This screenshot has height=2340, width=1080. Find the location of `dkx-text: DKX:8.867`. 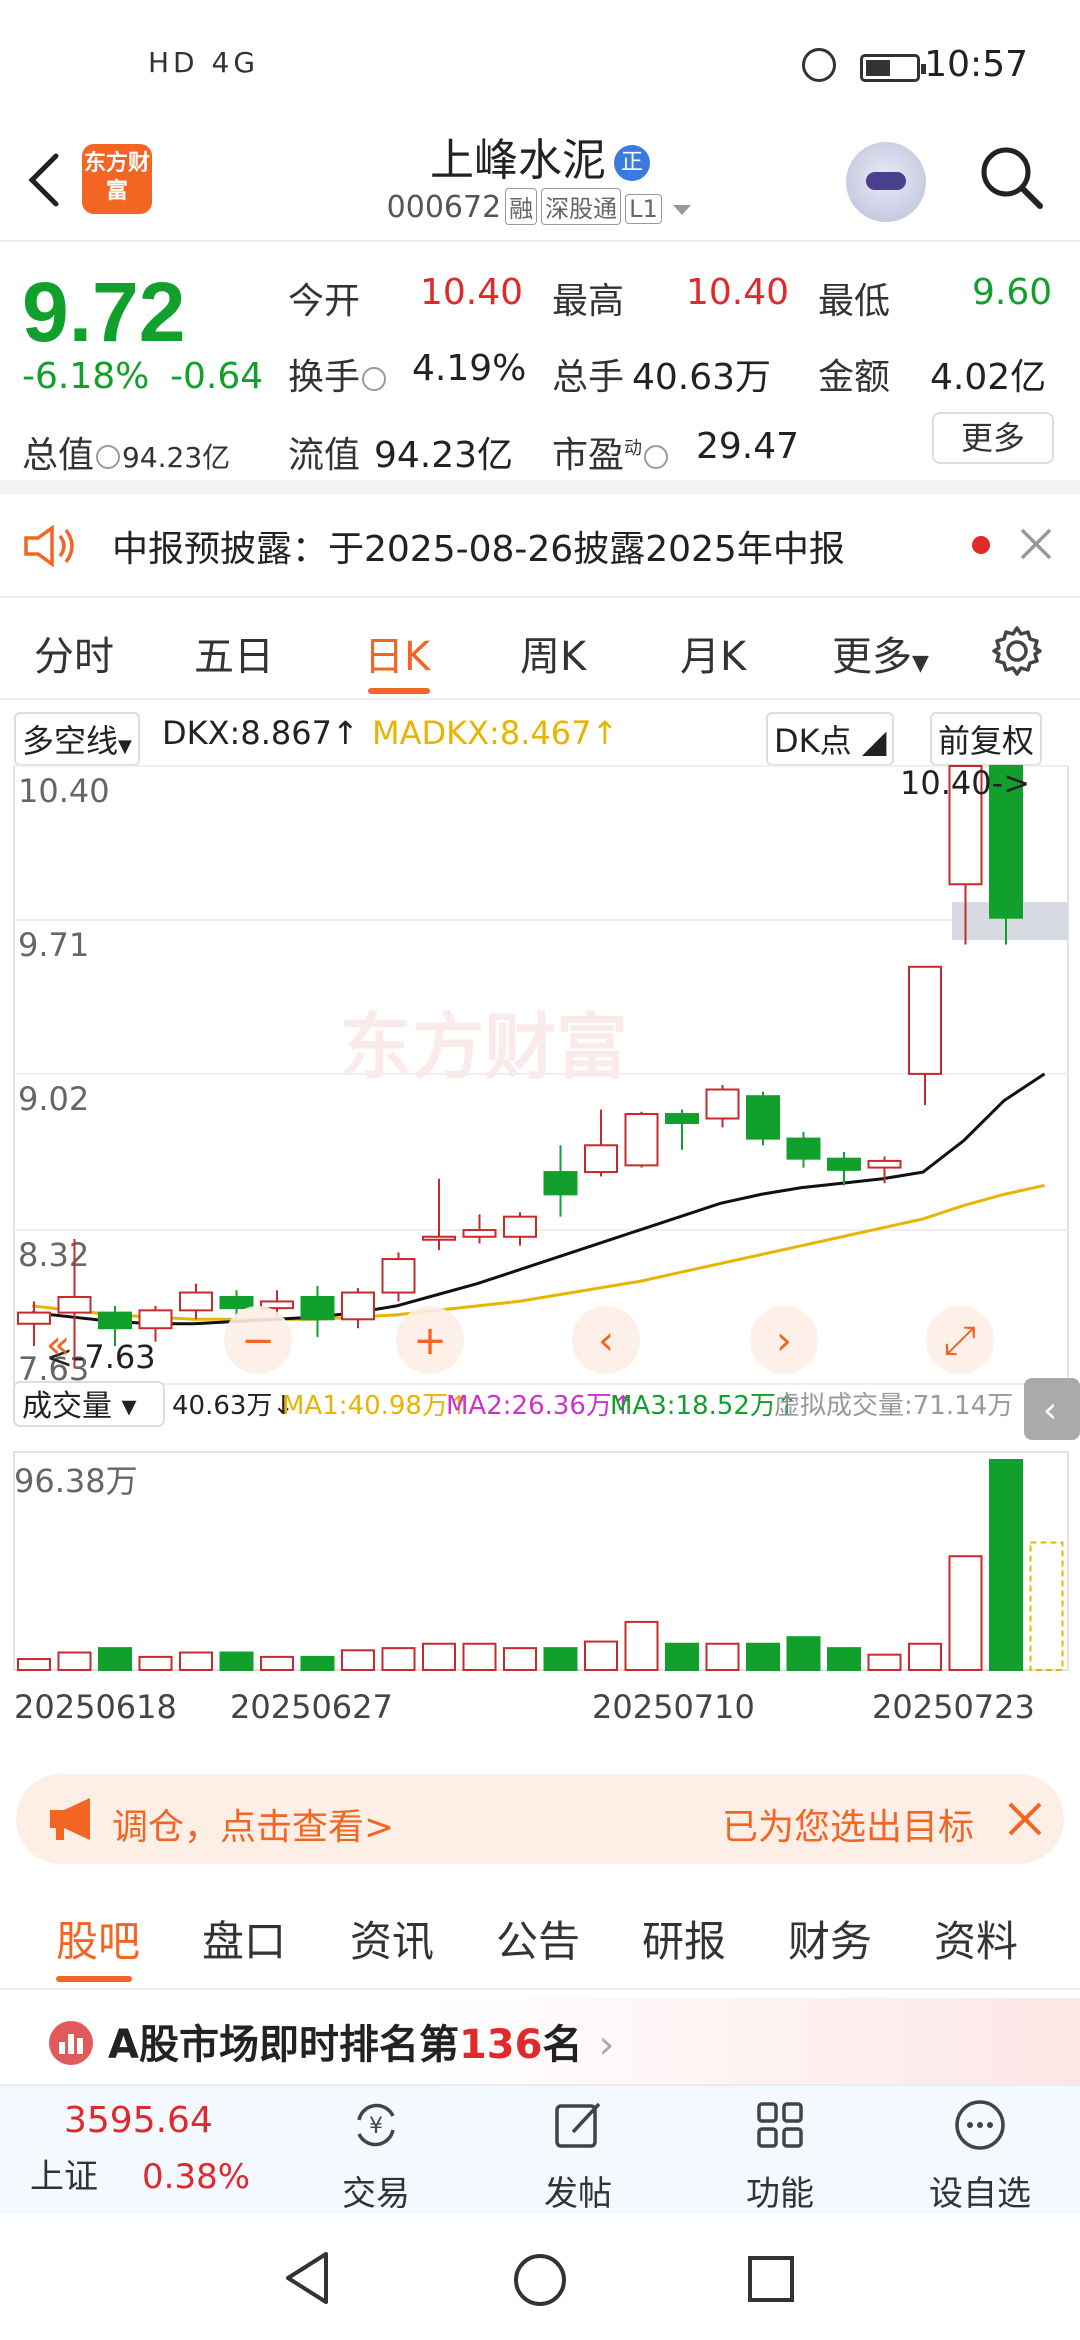

dkx-text: DKX:8.867 is located at coordinates (247, 733).